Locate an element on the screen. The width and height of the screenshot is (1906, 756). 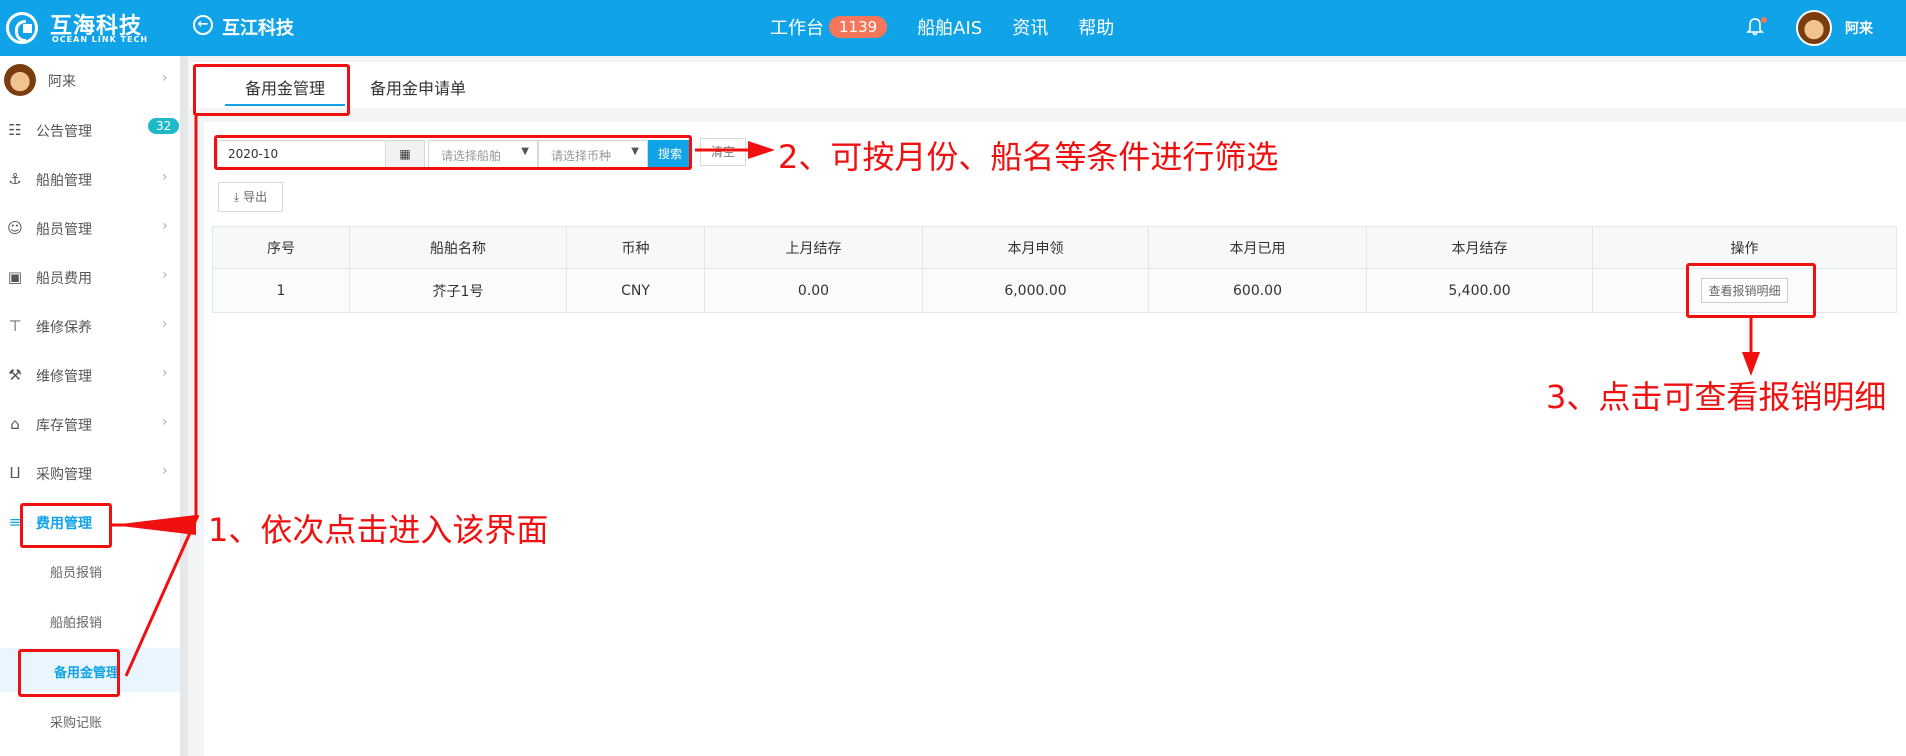
annotation-step2: 2、可按月份、船名等条件进行筛选 is located at coordinates (1028, 157).